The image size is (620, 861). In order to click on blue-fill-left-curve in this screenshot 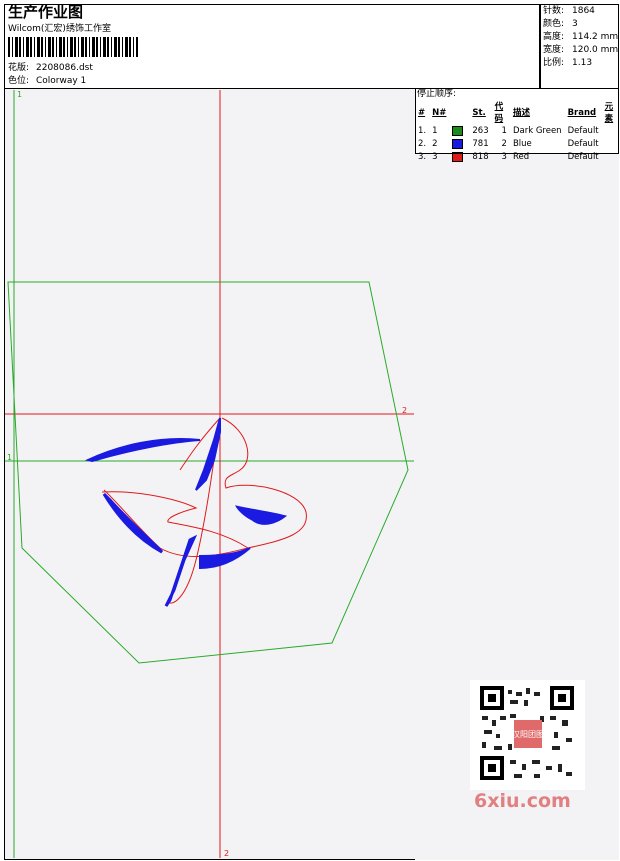, I will do `click(133, 523)`.